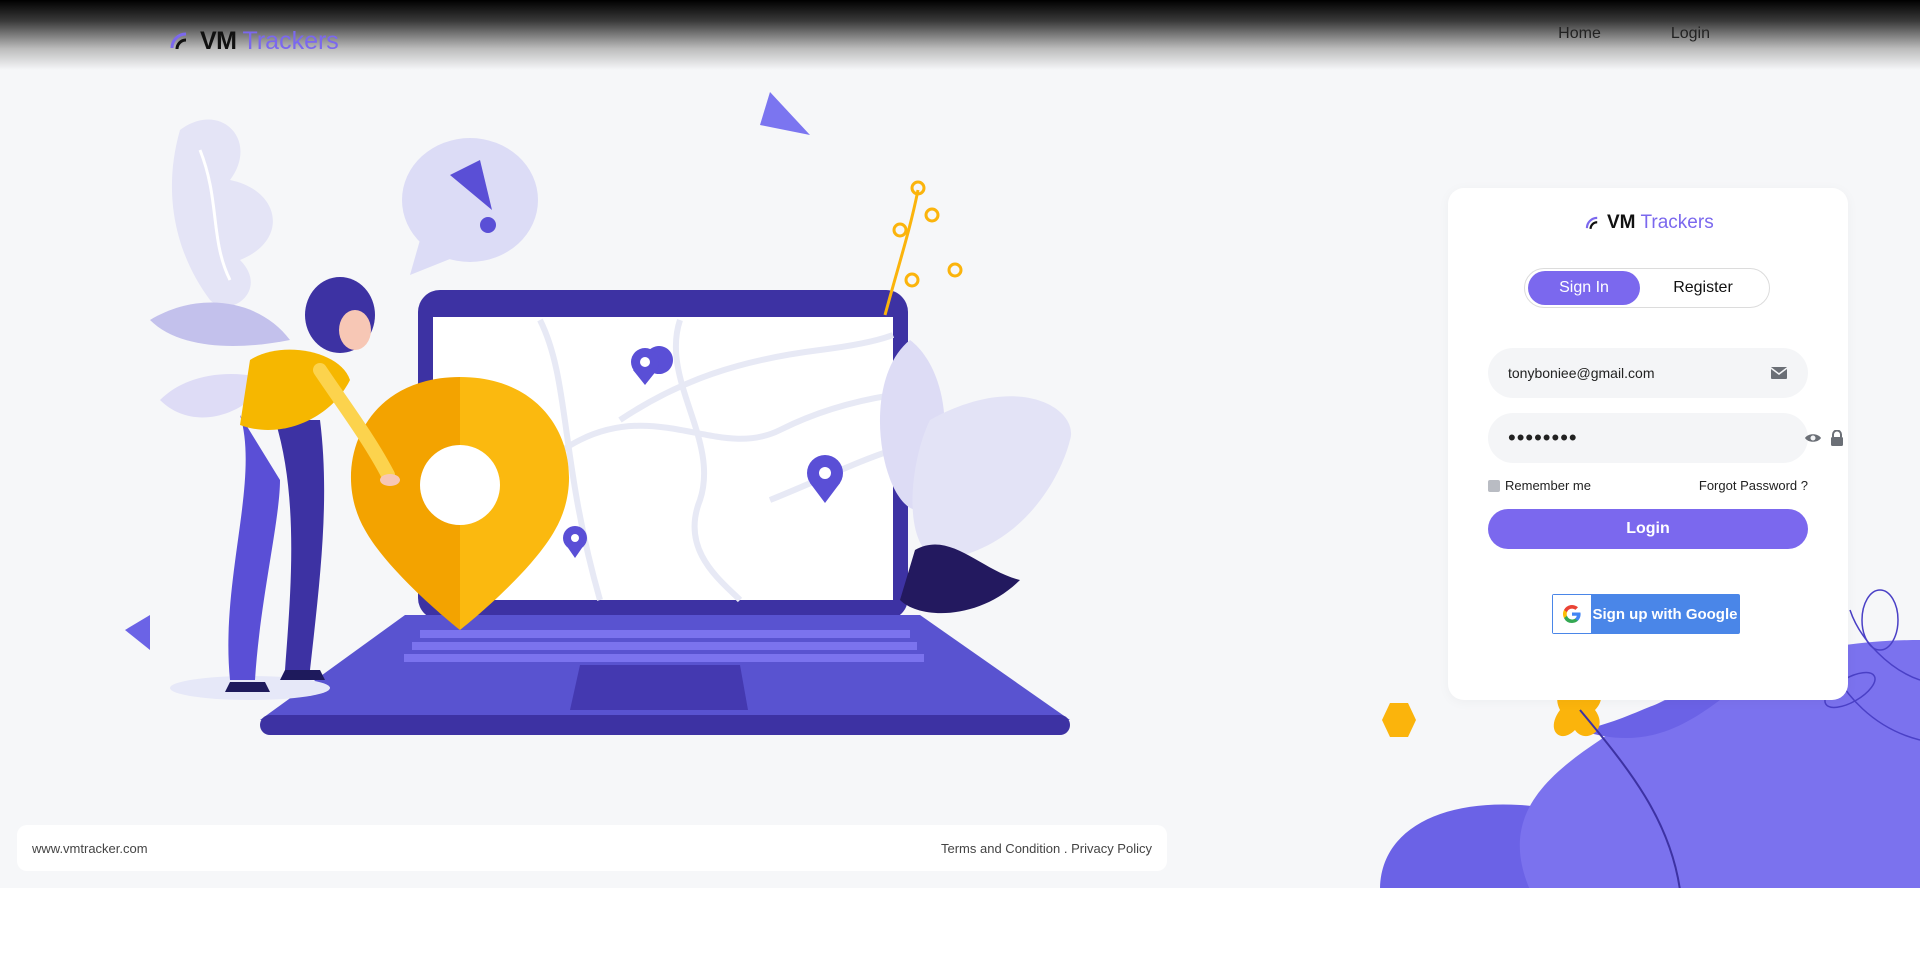  I want to click on card-brand-accent: Trackers, so click(1677, 222).